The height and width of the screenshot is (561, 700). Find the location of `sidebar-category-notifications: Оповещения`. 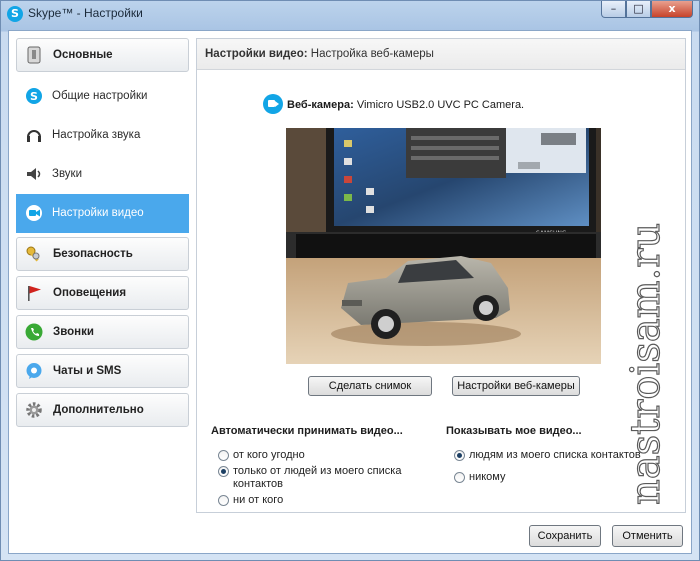

sidebar-category-notifications: Оповещения is located at coordinates (102, 293).